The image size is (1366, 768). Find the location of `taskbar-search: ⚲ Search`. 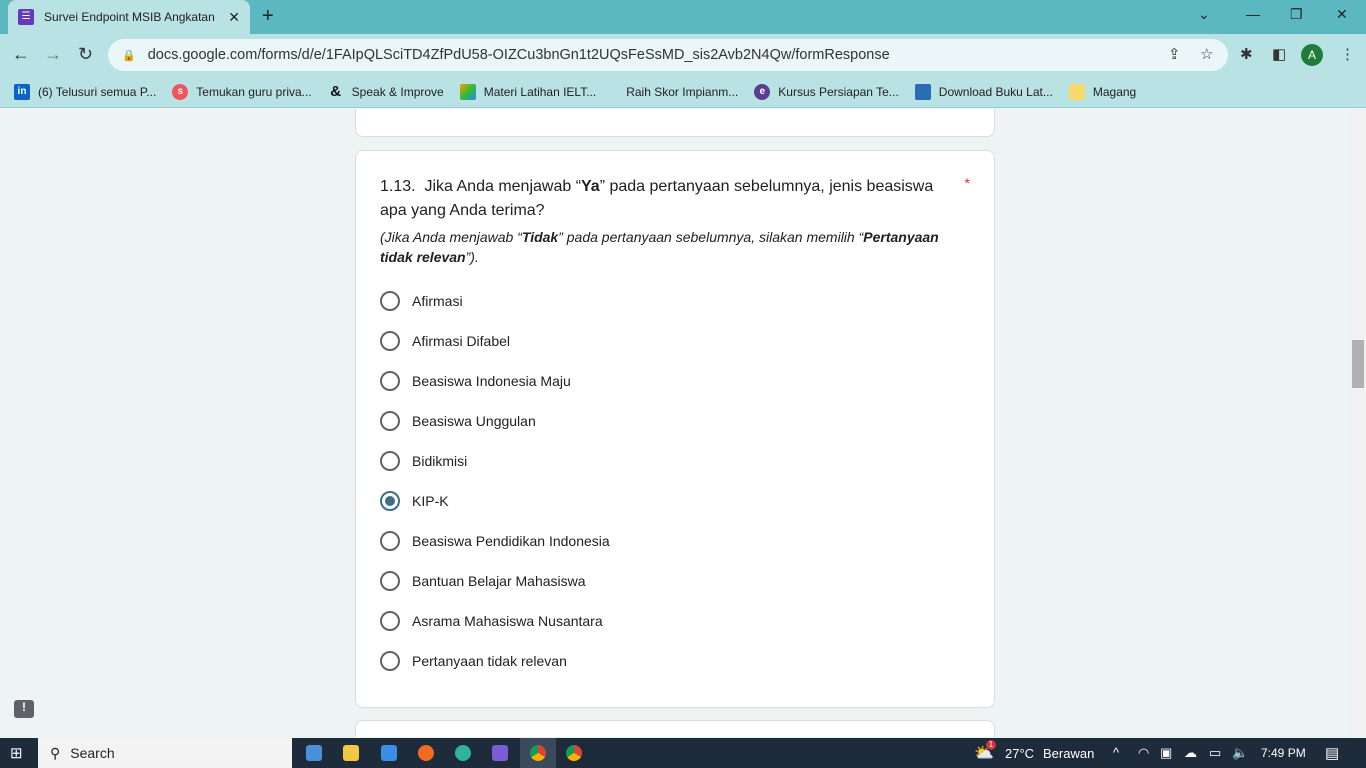

taskbar-search: ⚲ Search is located at coordinates (165, 753).